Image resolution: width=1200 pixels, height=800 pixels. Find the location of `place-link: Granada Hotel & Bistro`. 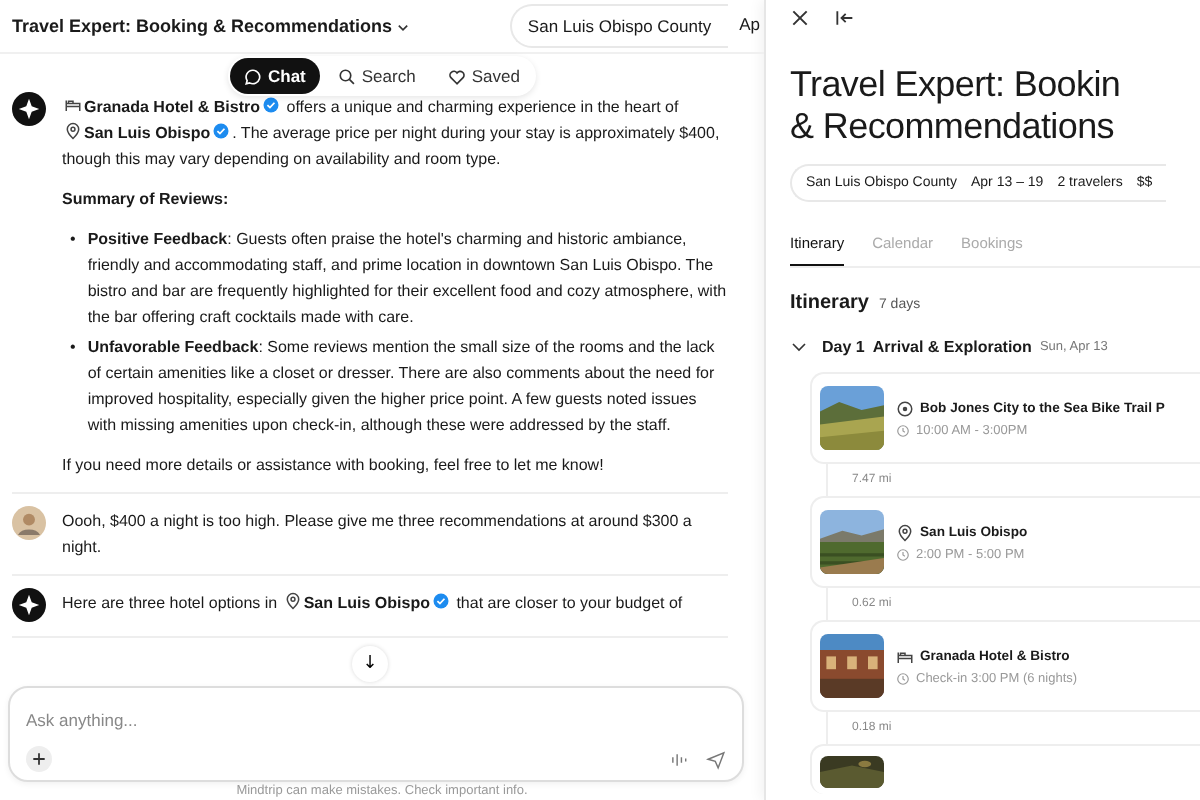

place-link: Granada Hotel & Bistro is located at coordinates (172, 107).